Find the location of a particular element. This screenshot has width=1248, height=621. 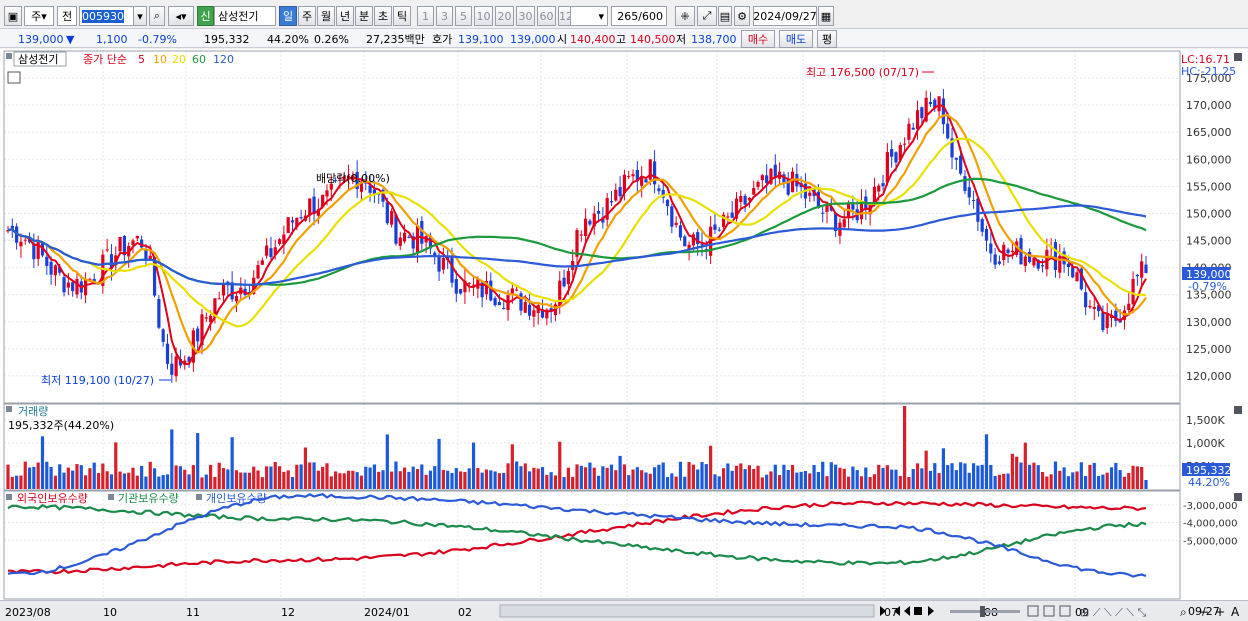

panel-toggle-icon is located at coordinates (9, 56).